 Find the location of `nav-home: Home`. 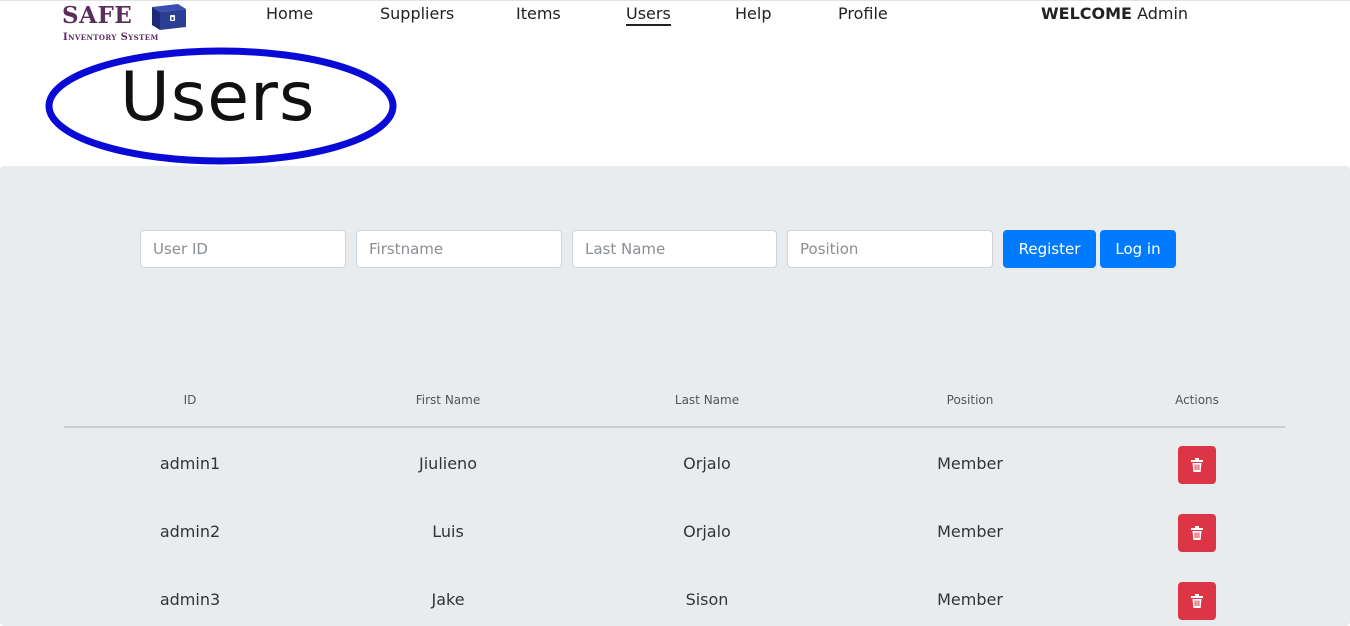

nav-home: Home is located at coordinates (289, 13).